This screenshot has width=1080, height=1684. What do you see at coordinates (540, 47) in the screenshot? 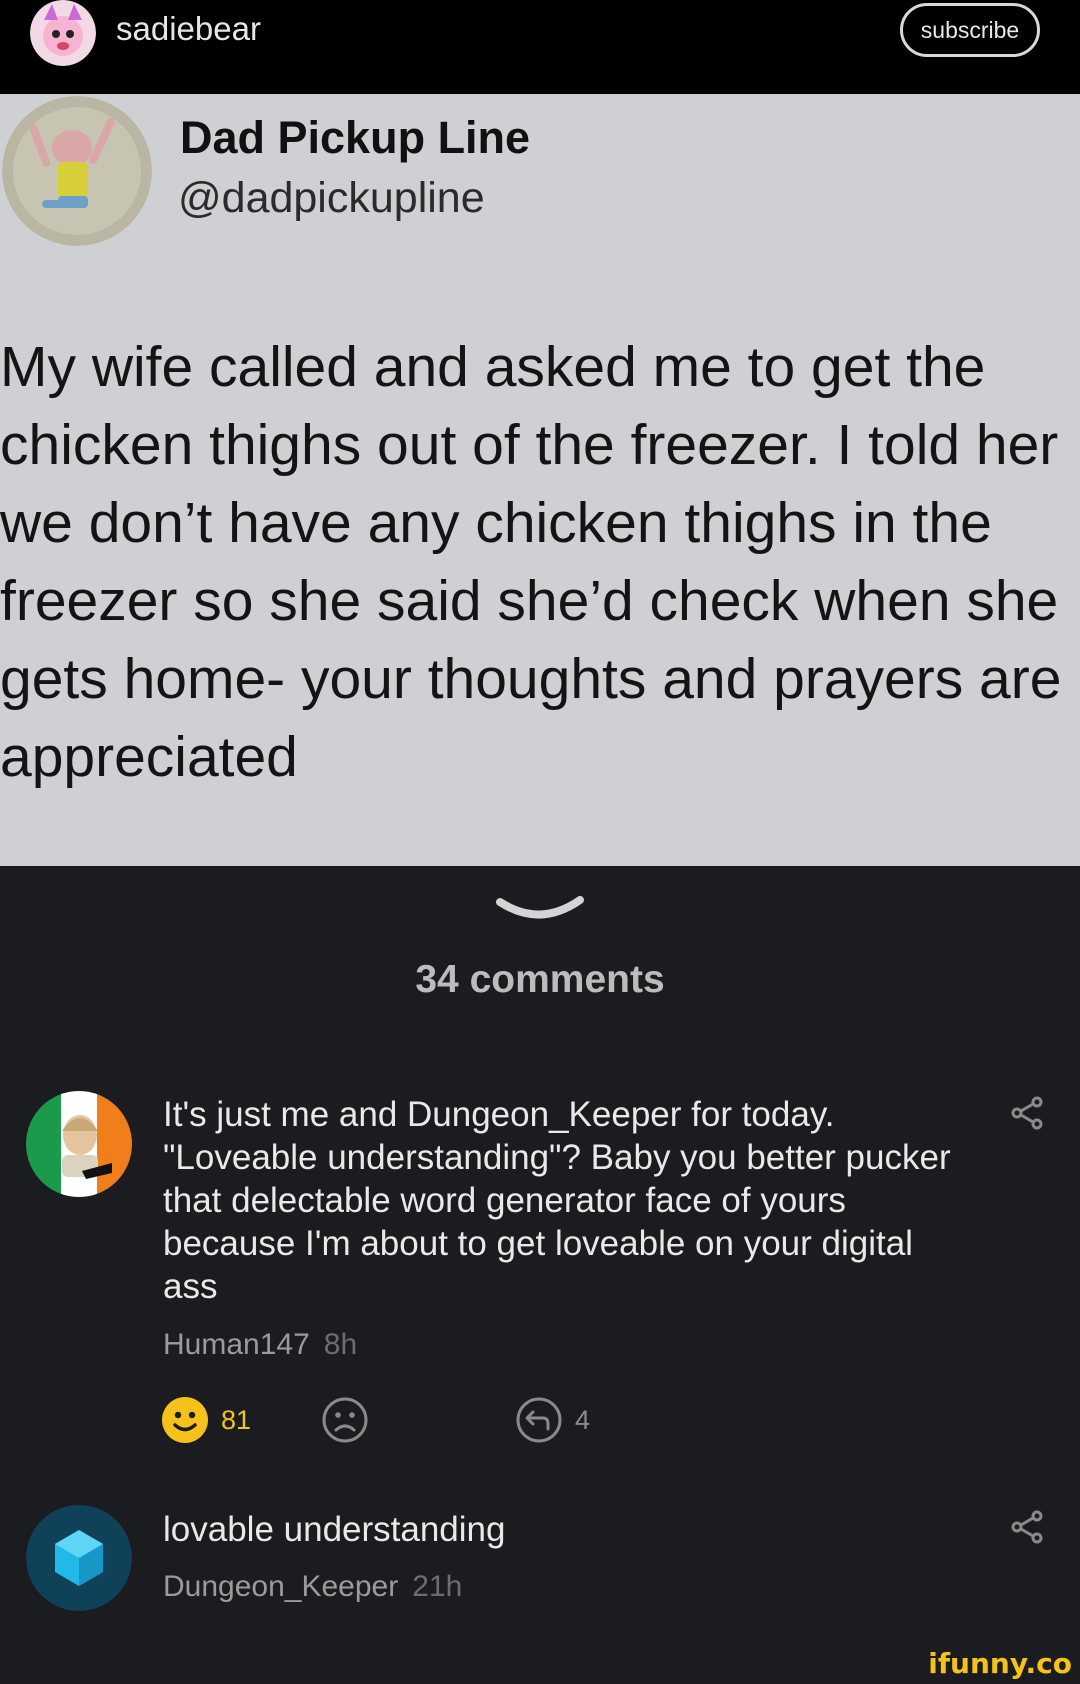
I see `top-bar: sadiebear subscribe` at bounding box center [540, 47].